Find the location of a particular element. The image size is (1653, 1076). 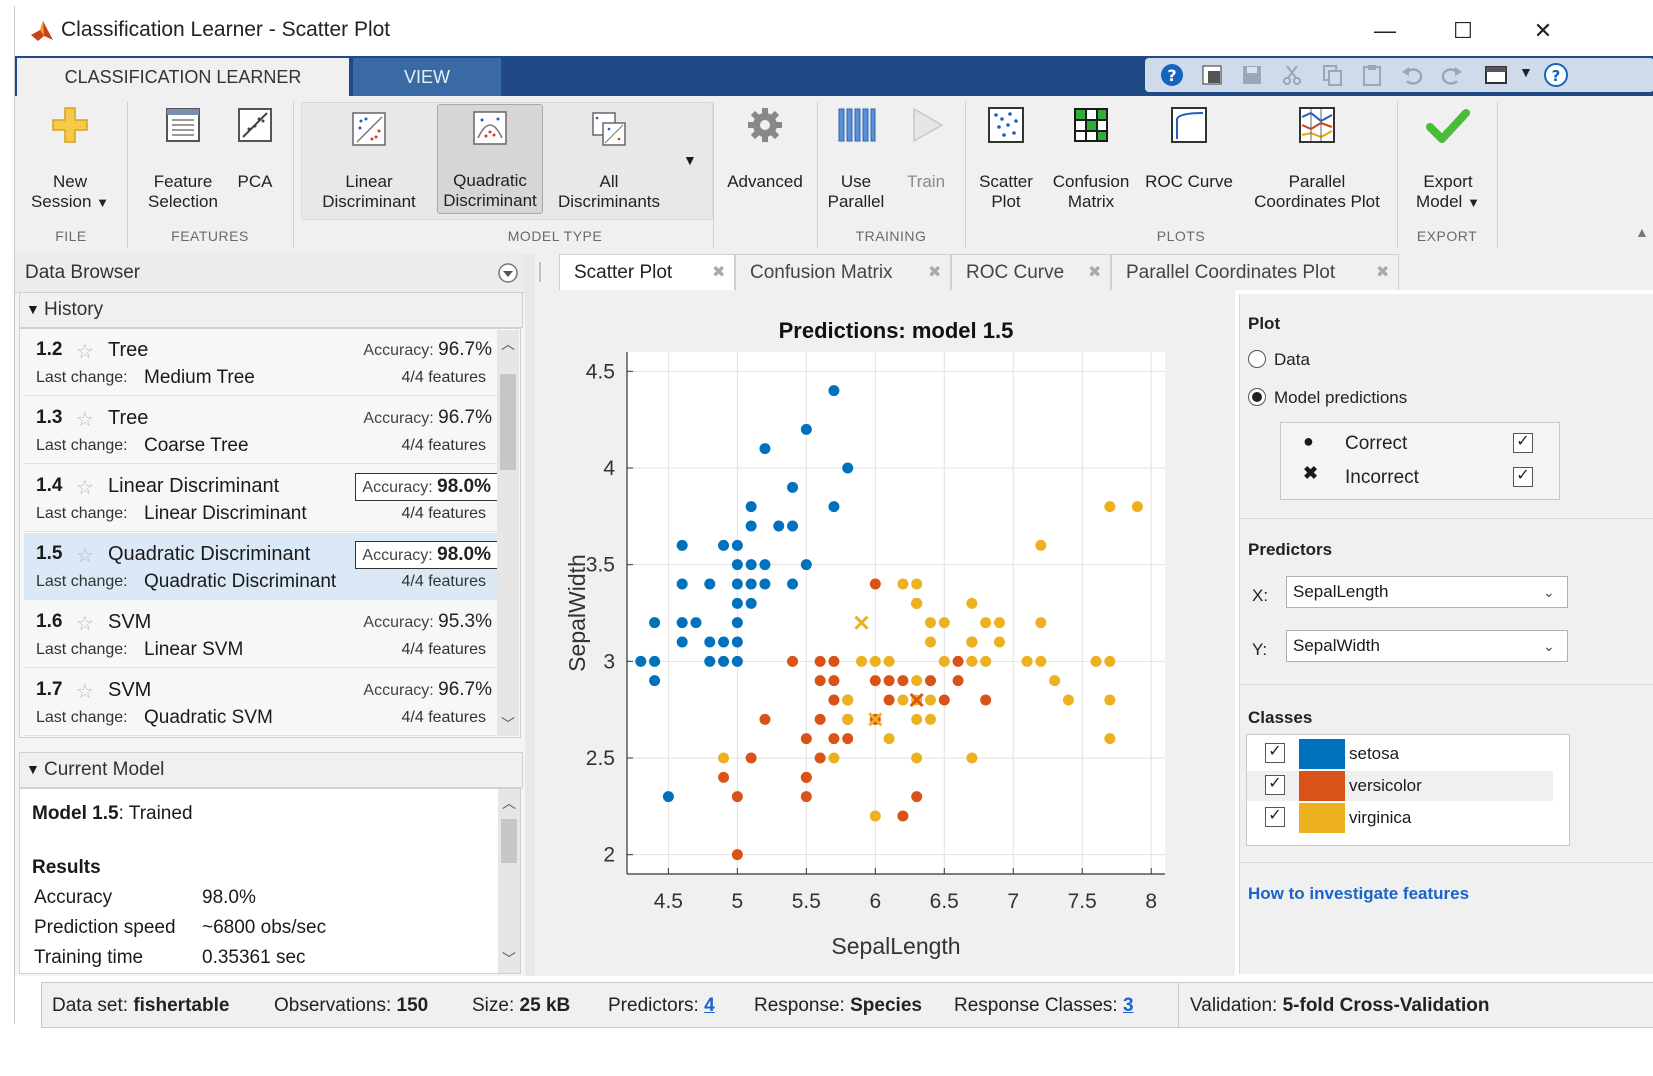

all-discriminants-button: All Discriminants is located at coordinates (609, 159).